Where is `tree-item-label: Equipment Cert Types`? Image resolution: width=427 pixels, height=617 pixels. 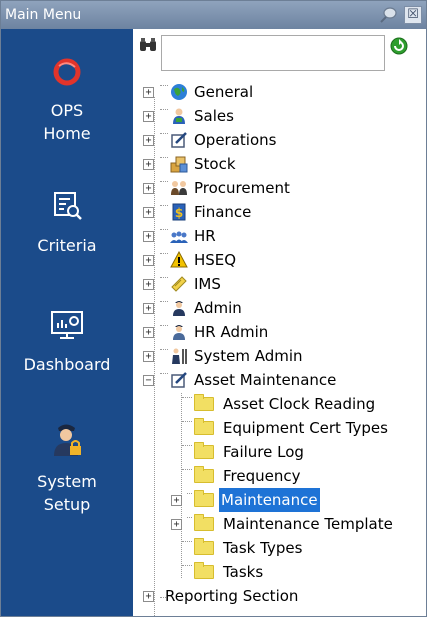
tree-item-label: Equipment Cert Types is located at coordinates (305, 428).